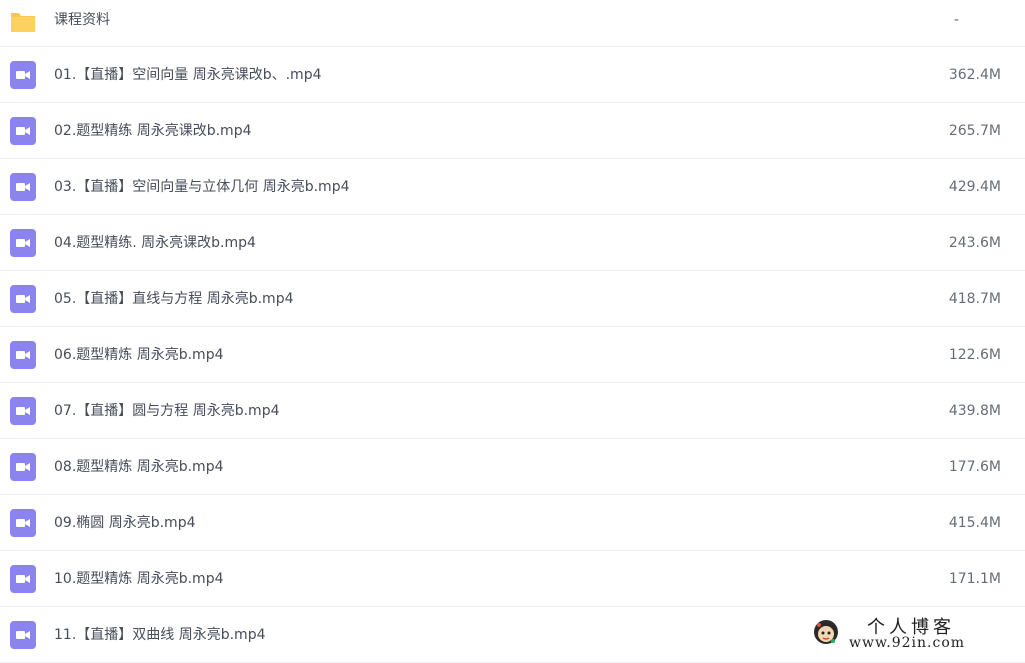 This screenshot has width=1025, height=663. What do you see at coordinates (512, 243) in the screenshot?
I see `file-row: 04.题型精练. 周永亮课改b.mp4 243.6M` at bounding box center [512, 243].